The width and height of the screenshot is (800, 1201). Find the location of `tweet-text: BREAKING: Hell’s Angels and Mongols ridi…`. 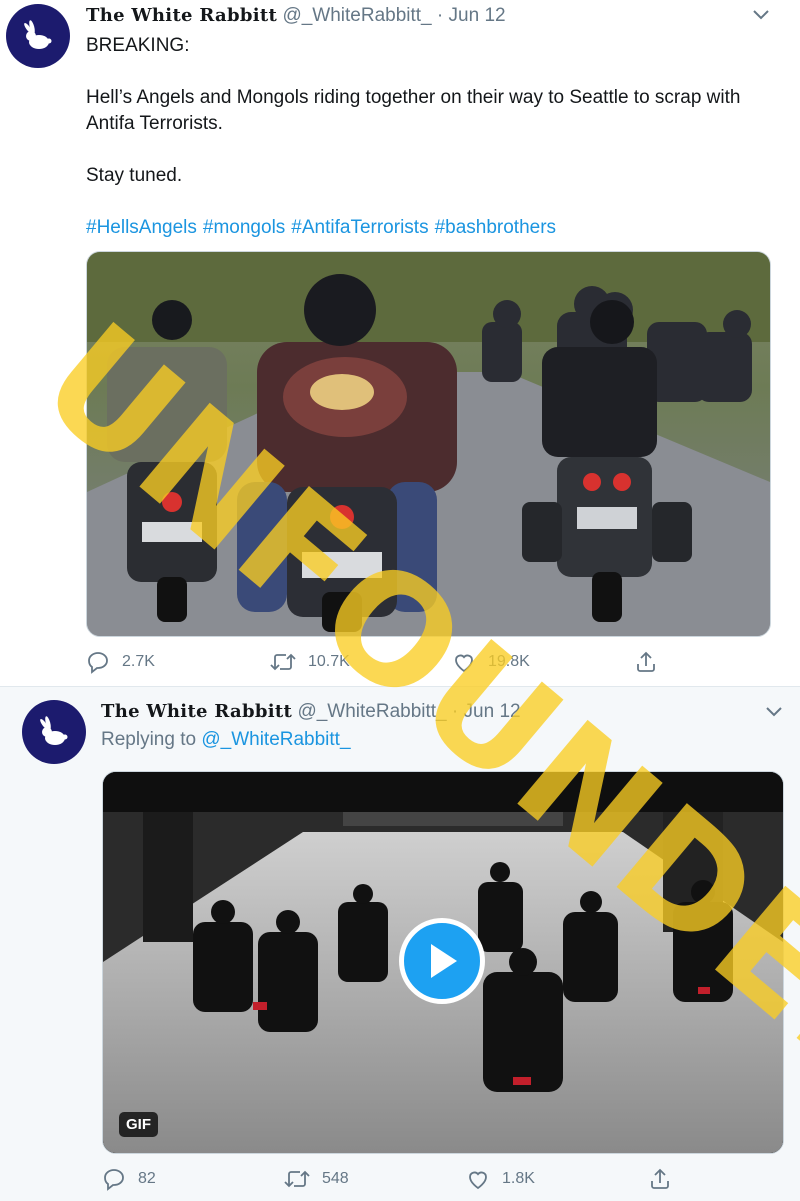

tweet-text: BREAKING: Hell’s Angels and Mongols ridi… is located at coordinates (431, 137).